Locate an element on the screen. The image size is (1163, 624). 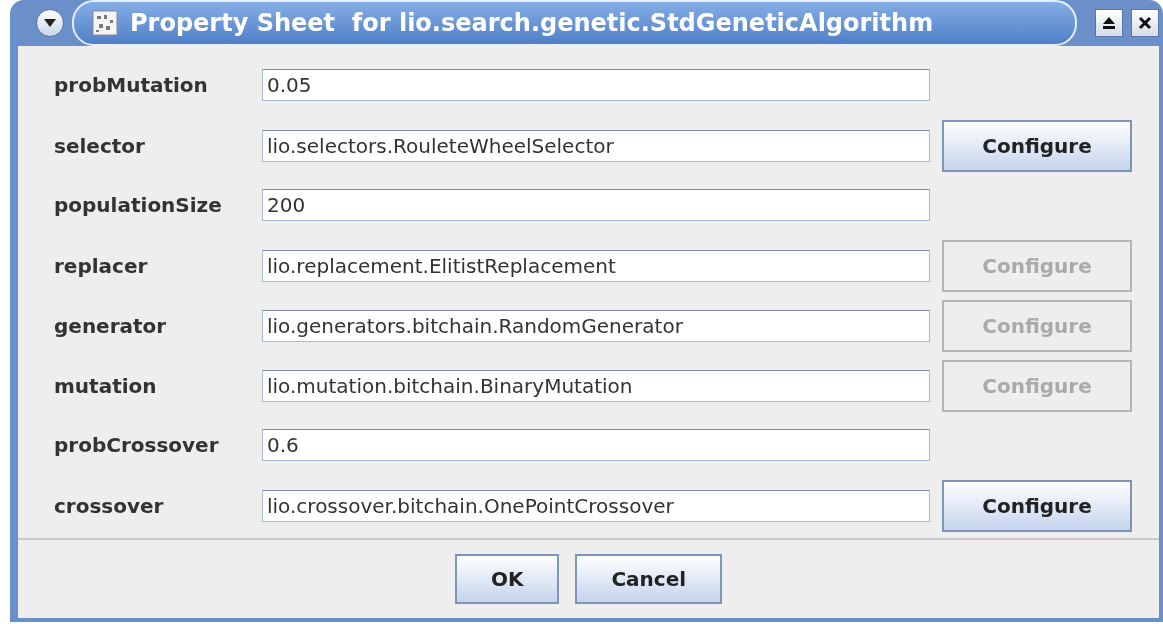
property-label: crossover is located at coordinates (109, 506).